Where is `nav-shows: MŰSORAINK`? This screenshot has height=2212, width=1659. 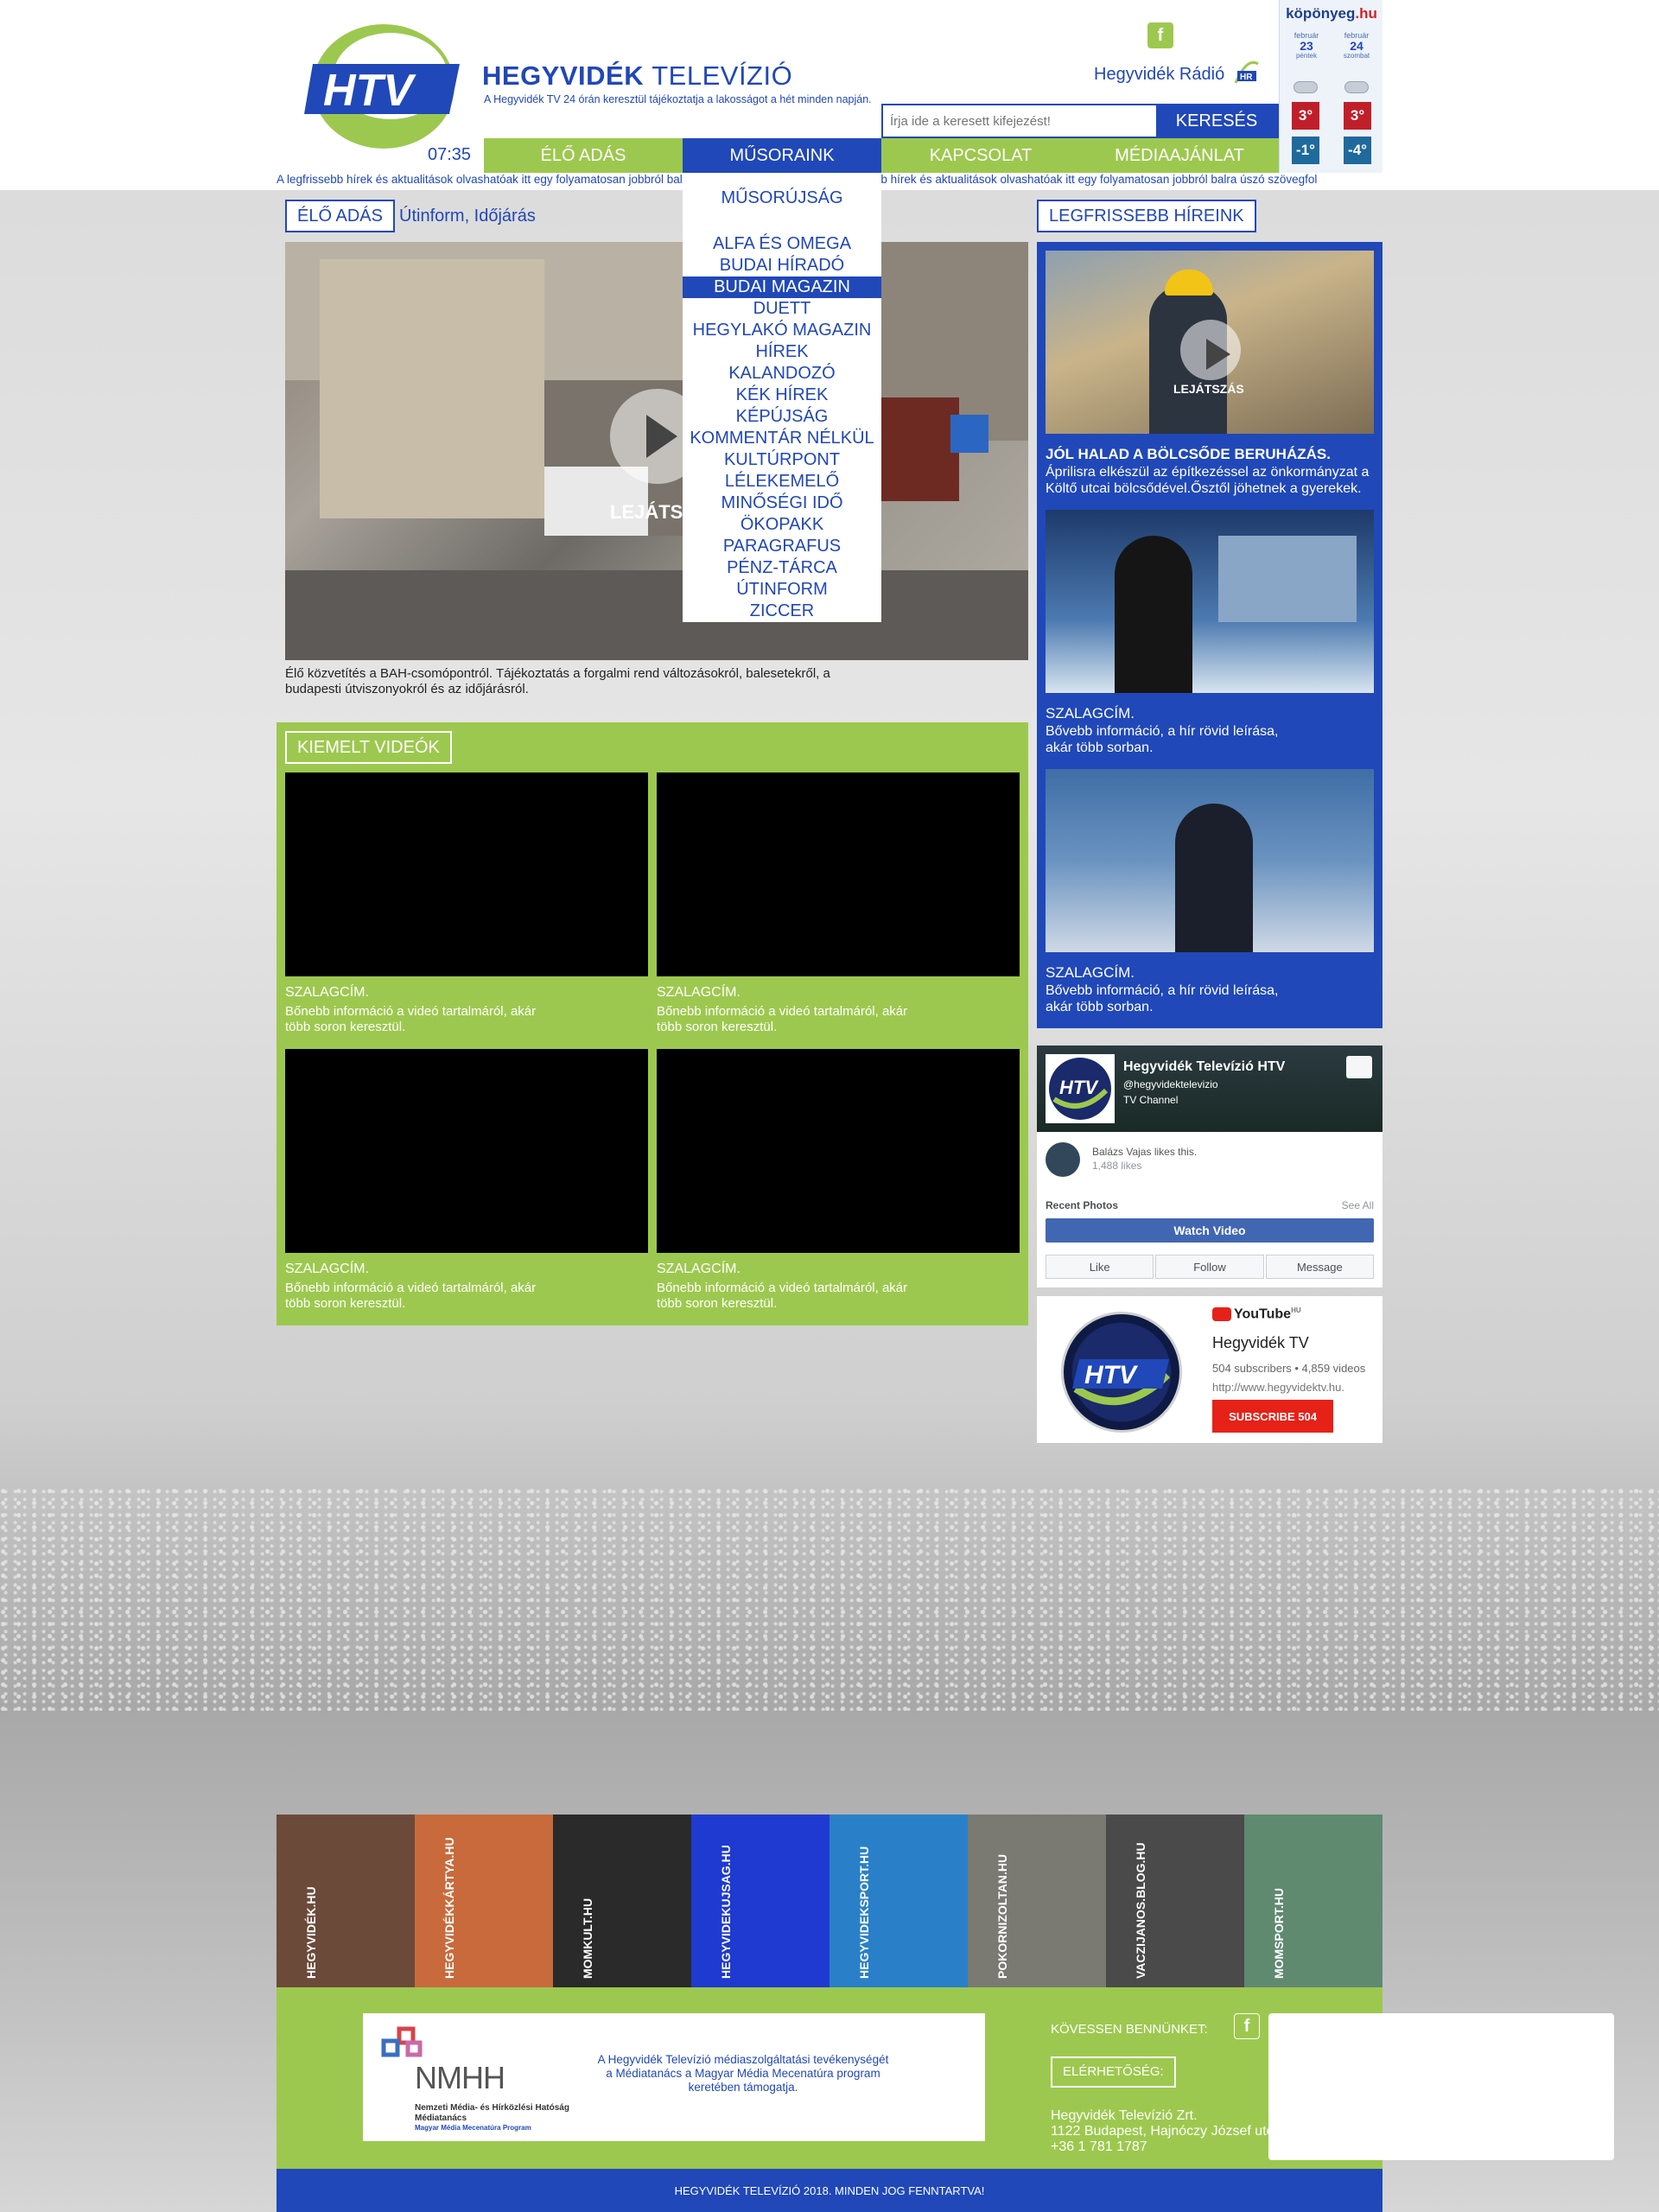 nav-shows: MŰSORAINK is located at coordinates (782, 155).